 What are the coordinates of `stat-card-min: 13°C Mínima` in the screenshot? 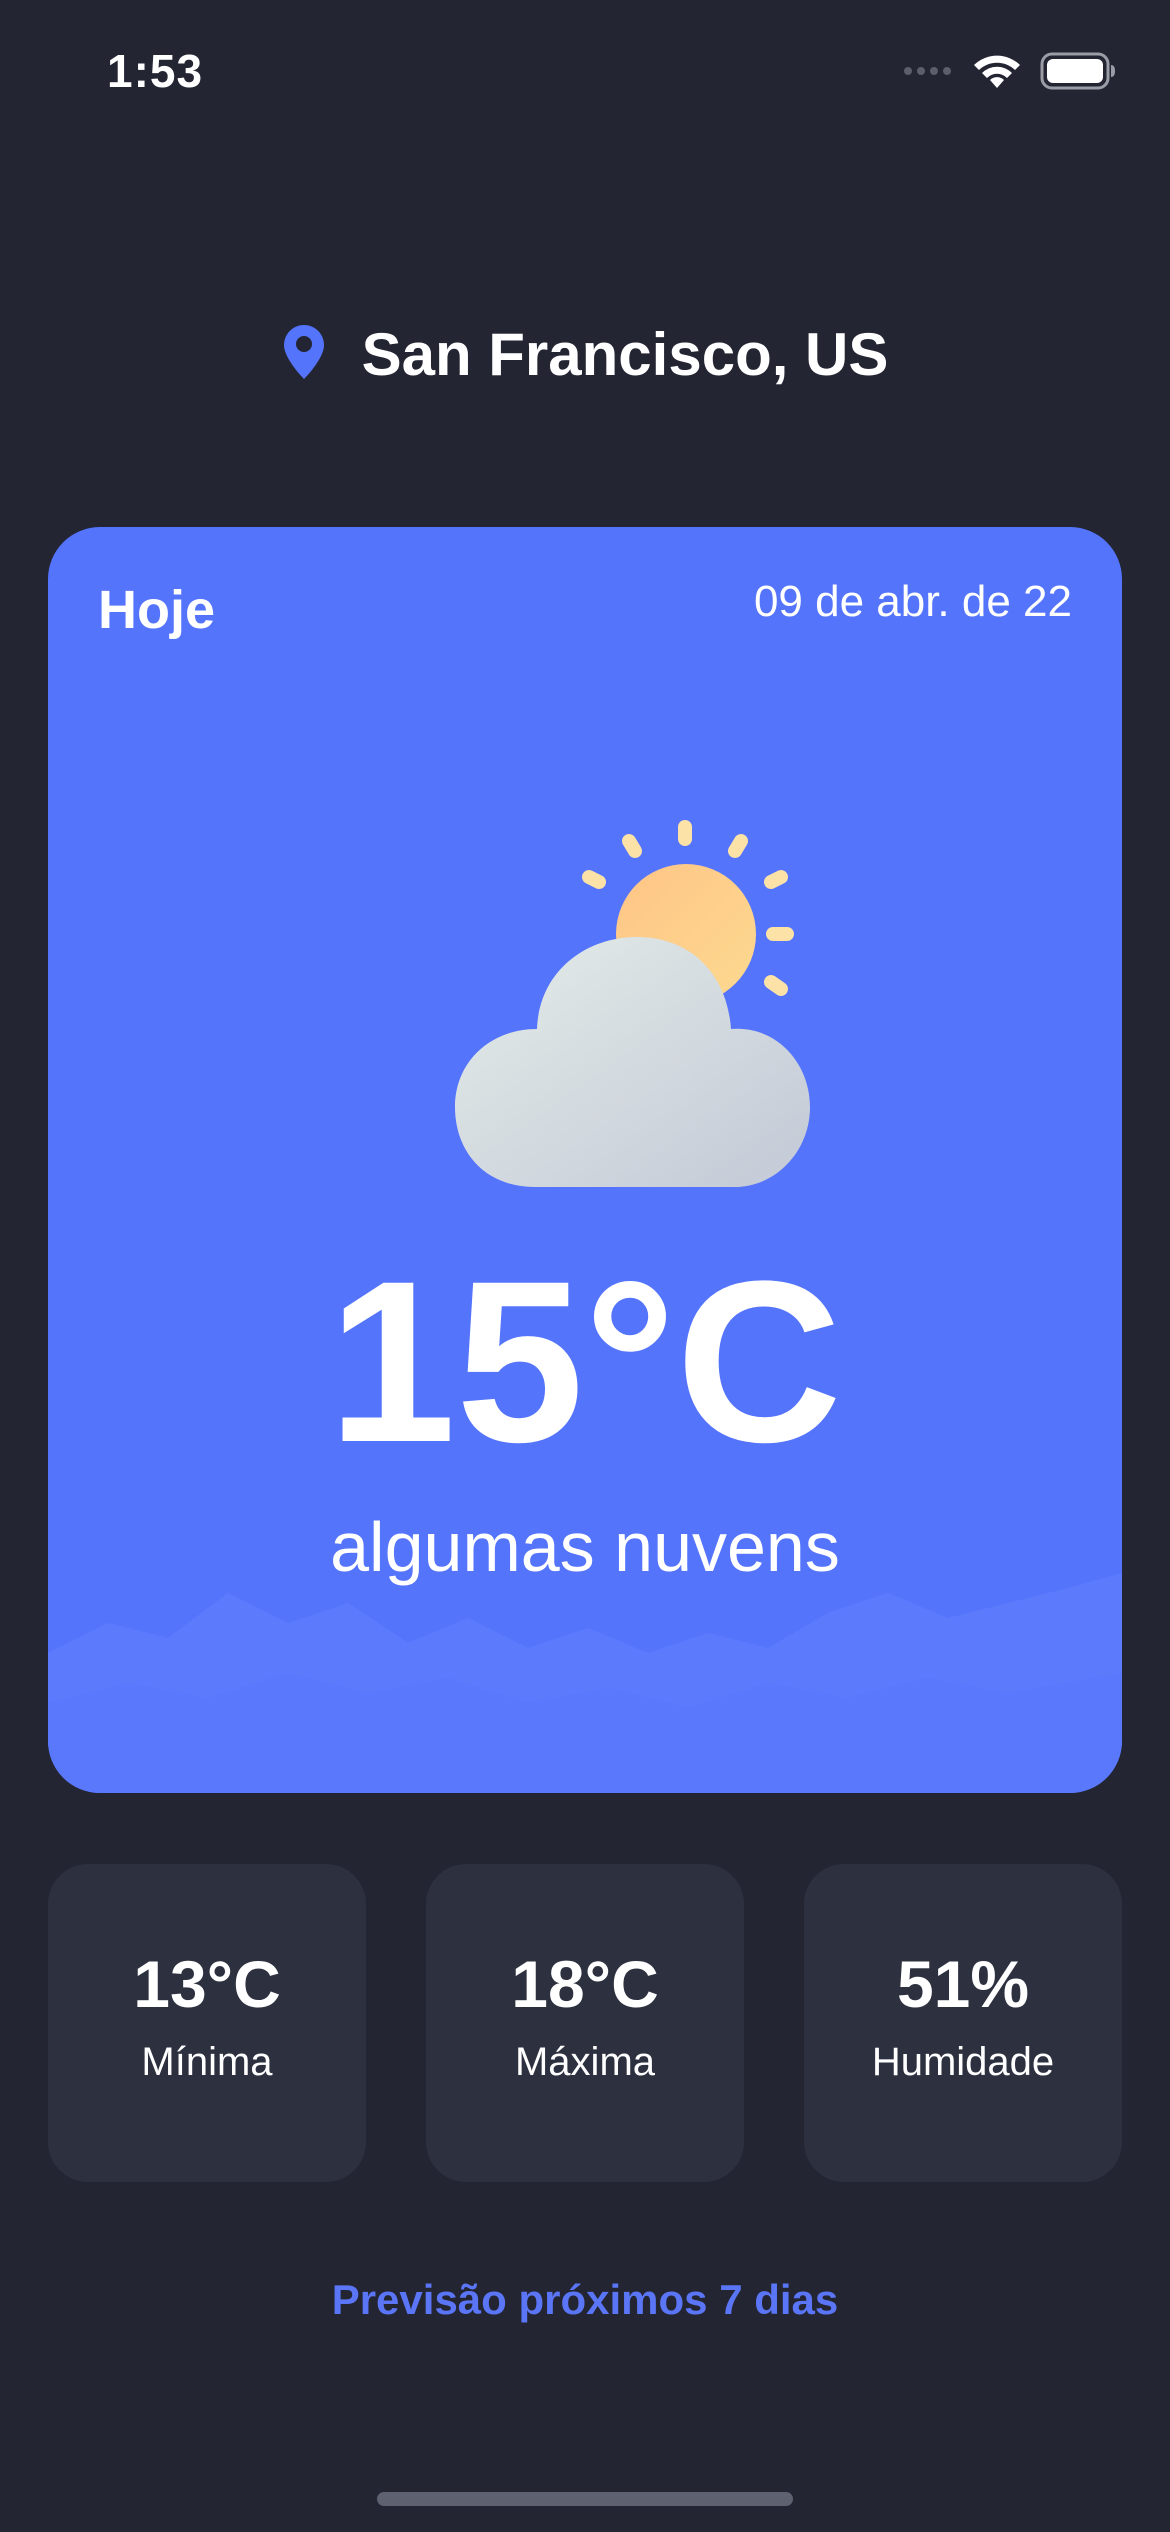 It's located at (207, 2023).